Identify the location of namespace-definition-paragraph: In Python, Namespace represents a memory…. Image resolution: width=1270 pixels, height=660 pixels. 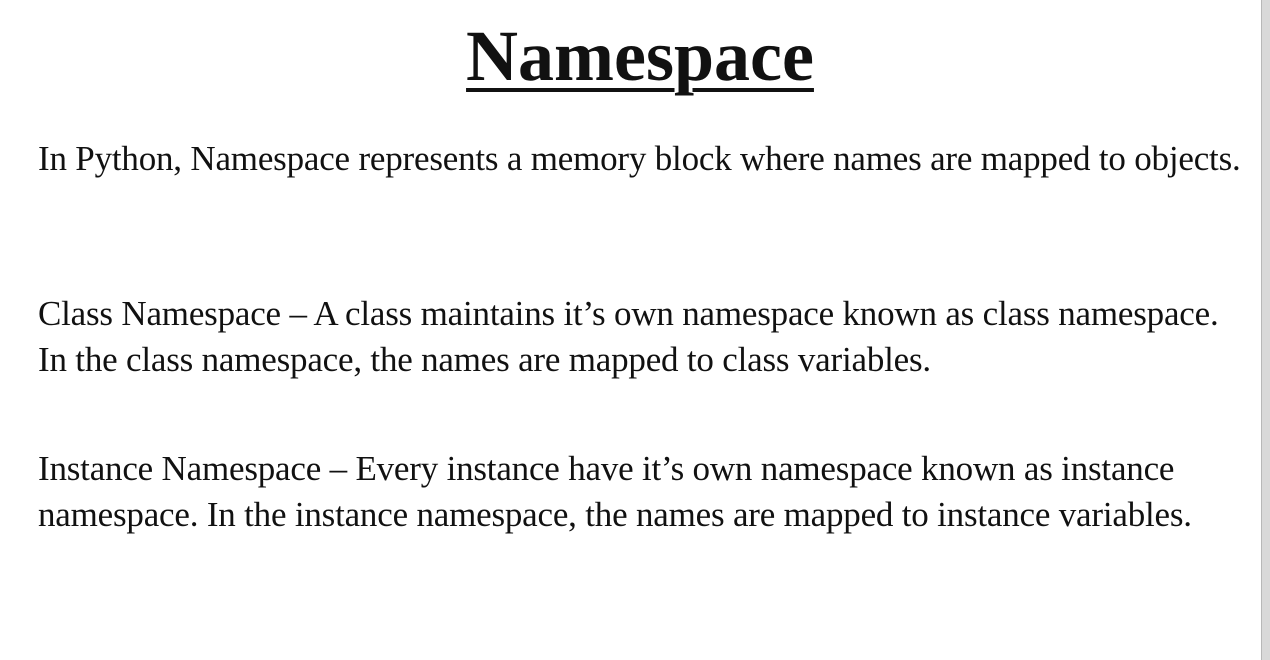
(639, 158).